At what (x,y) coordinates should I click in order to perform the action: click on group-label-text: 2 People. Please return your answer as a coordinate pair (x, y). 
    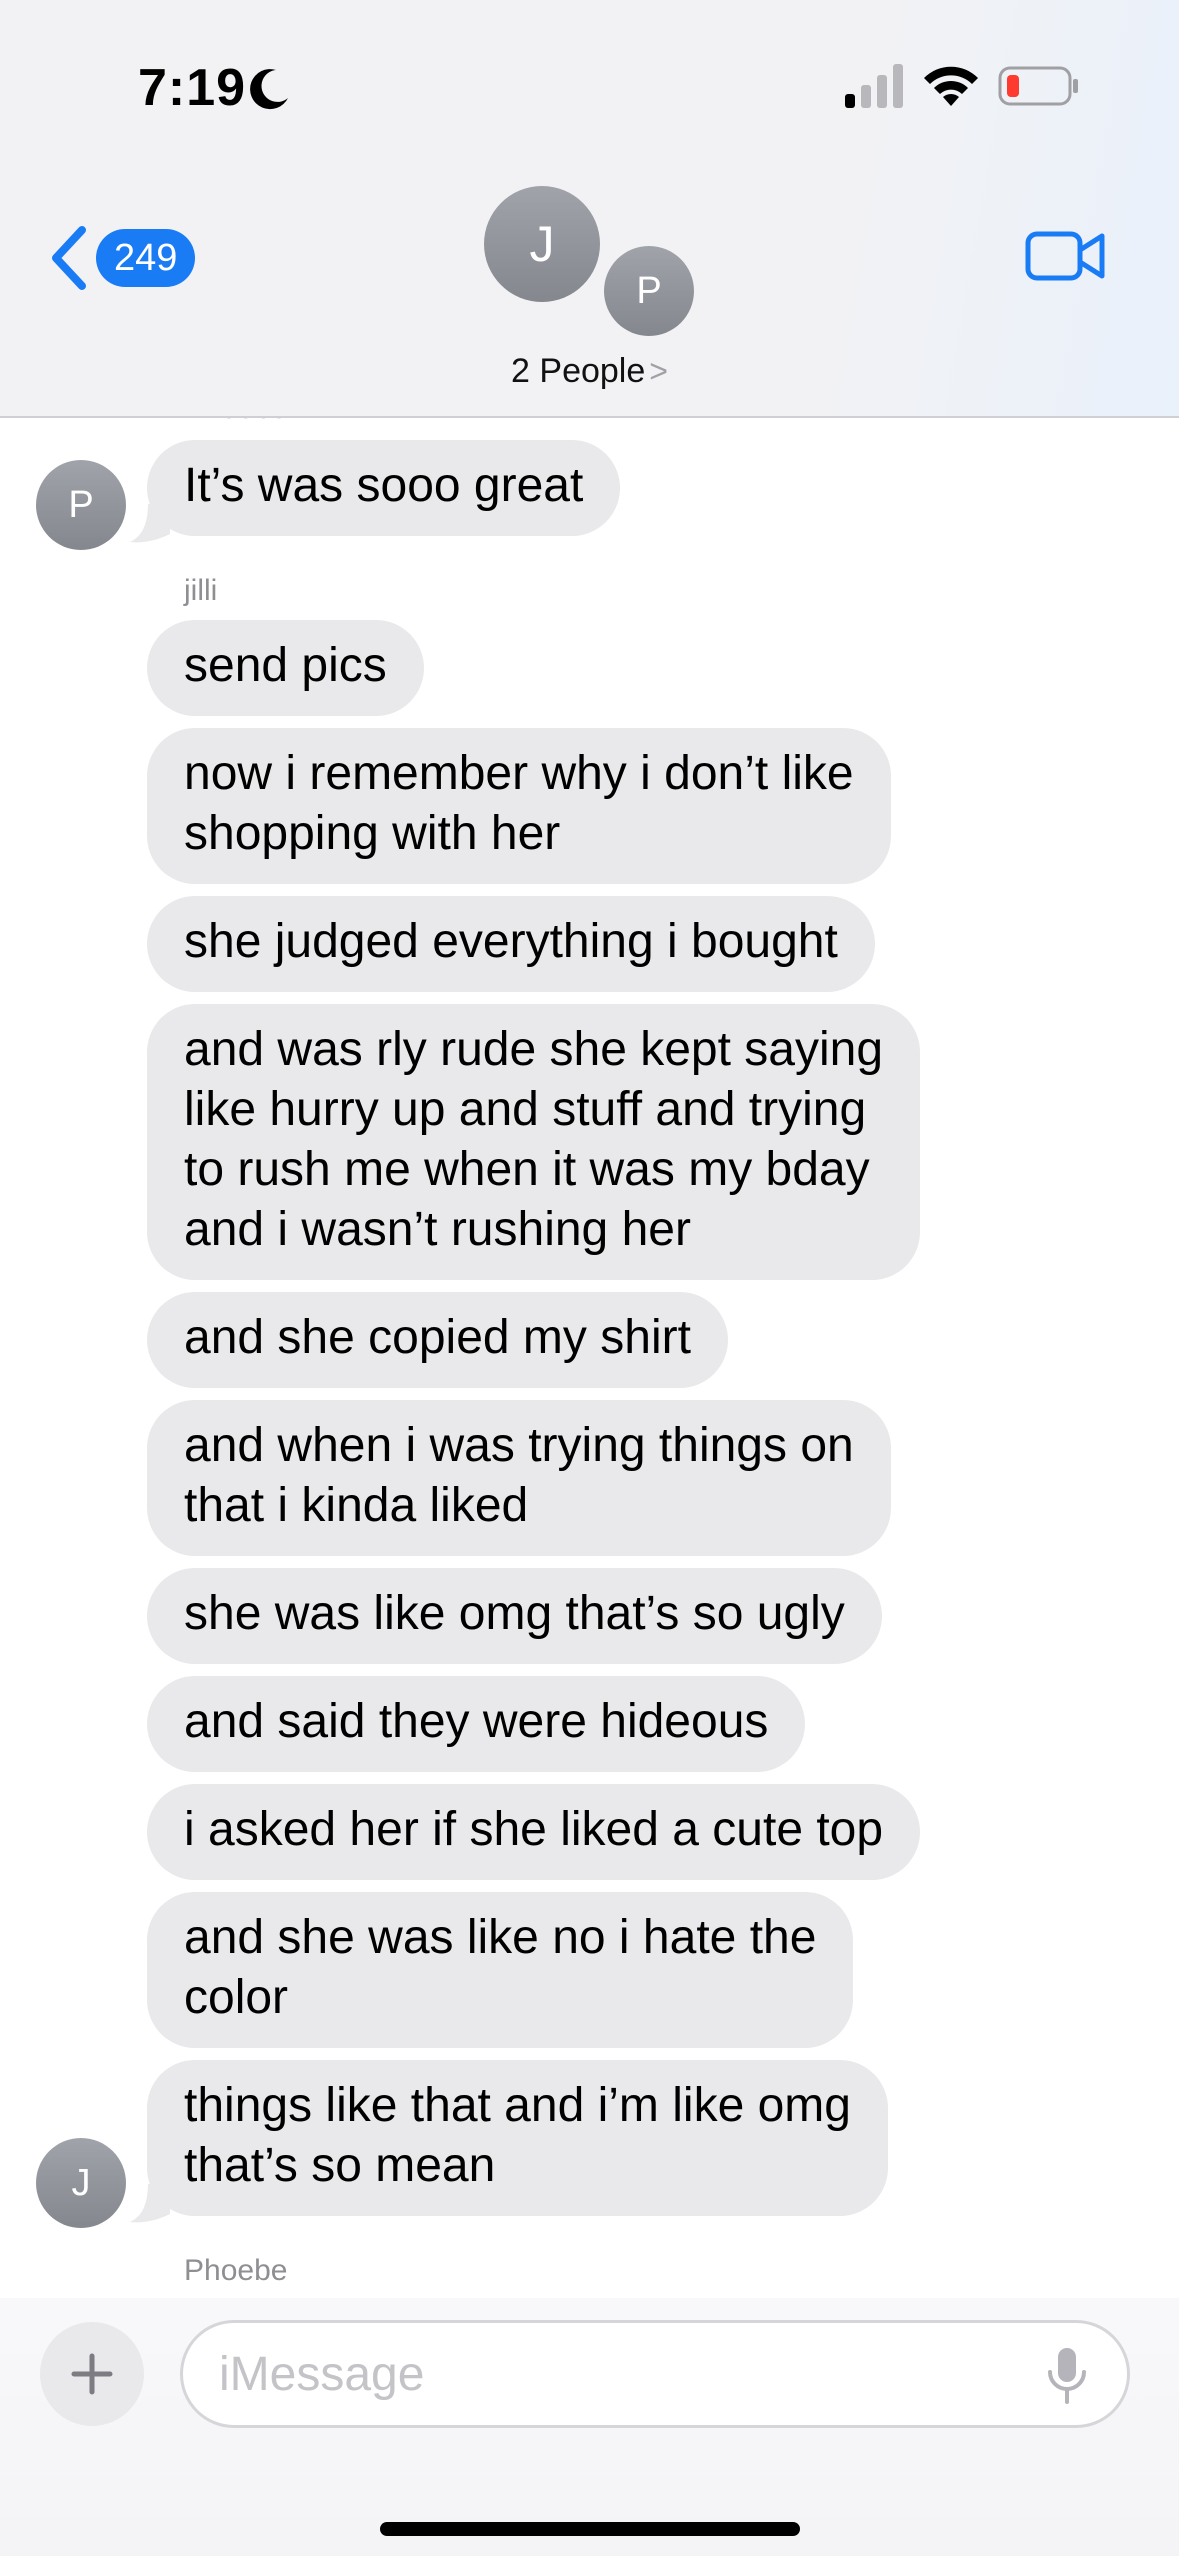
    Looking at the image, I should click on (578, 371).